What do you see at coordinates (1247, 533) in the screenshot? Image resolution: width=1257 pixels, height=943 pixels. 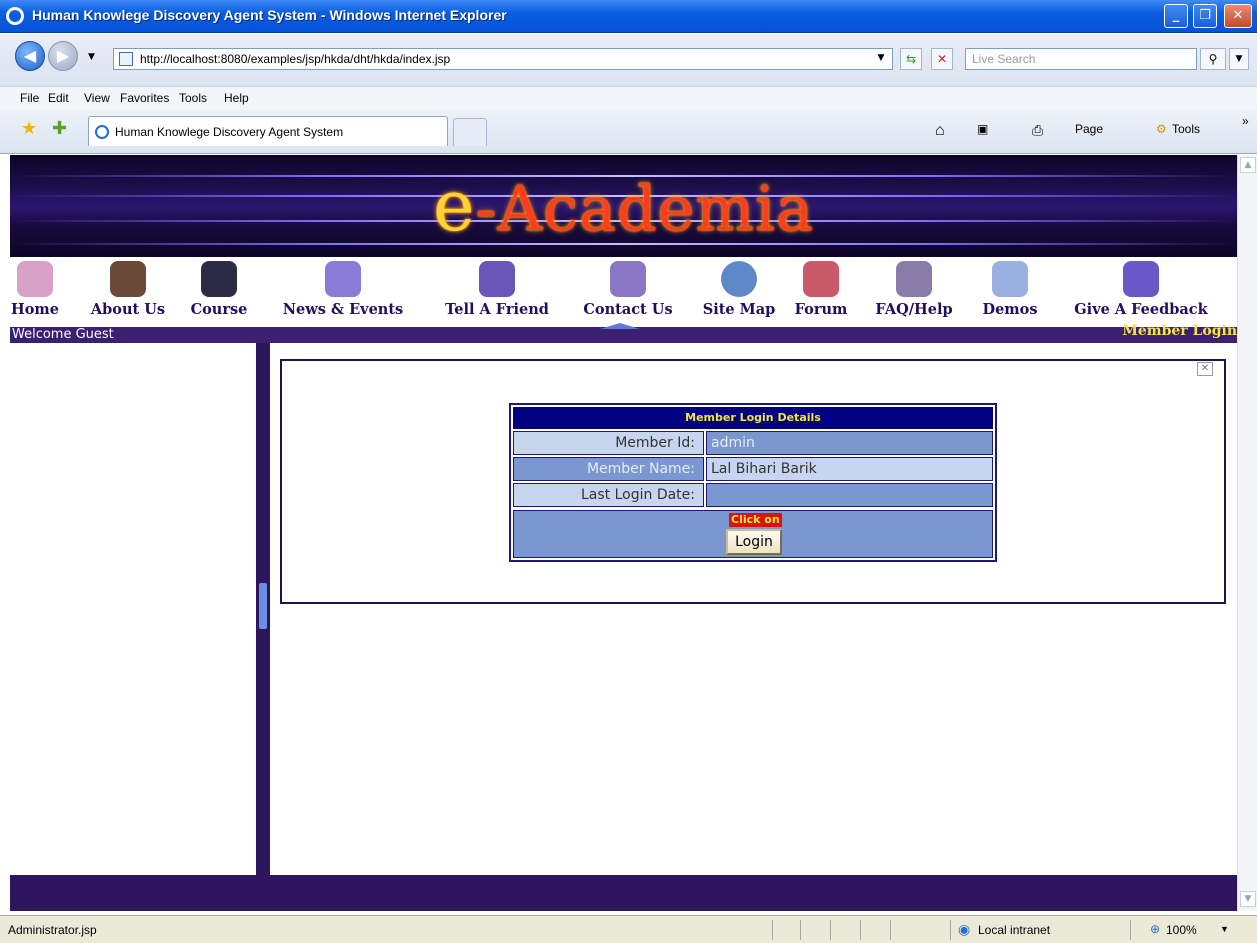 I see `vertical-scrollbar: ▲ ▼` at bounding box center [1247, 533].